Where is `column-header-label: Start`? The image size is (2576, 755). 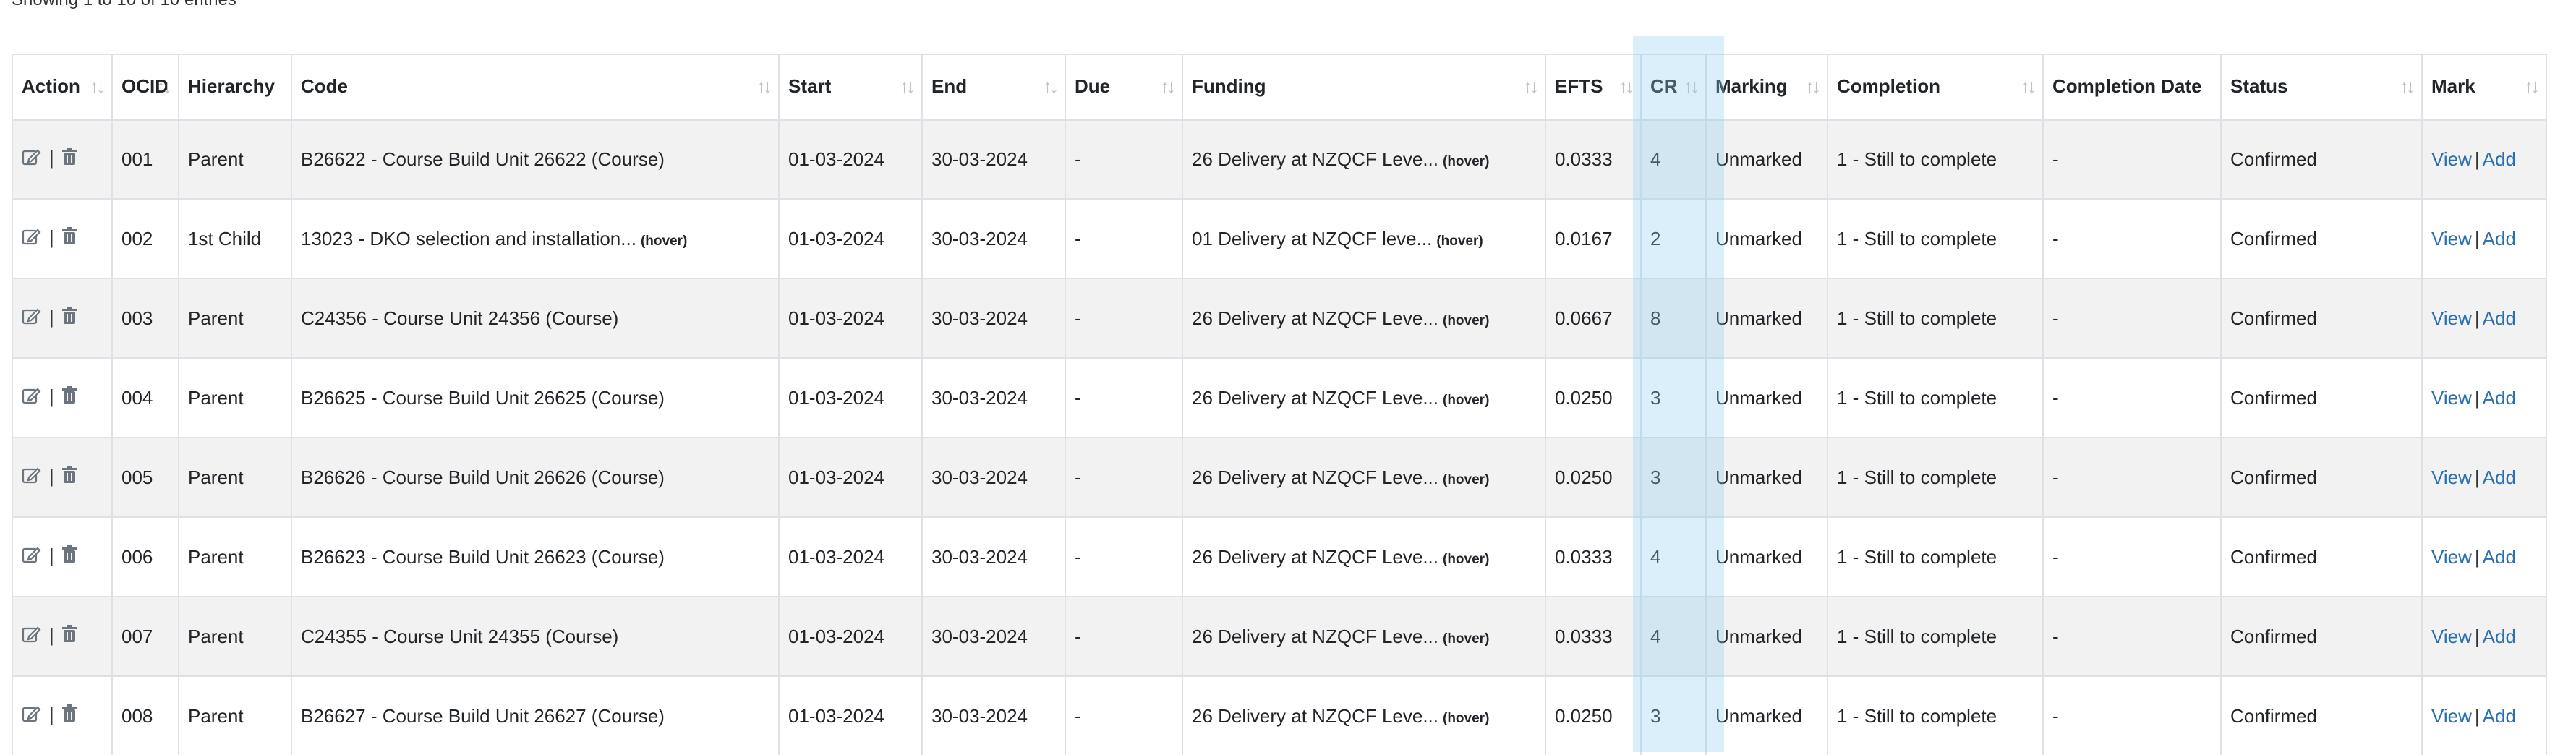 column-header-label: Start is located at coordinates (810, 86).